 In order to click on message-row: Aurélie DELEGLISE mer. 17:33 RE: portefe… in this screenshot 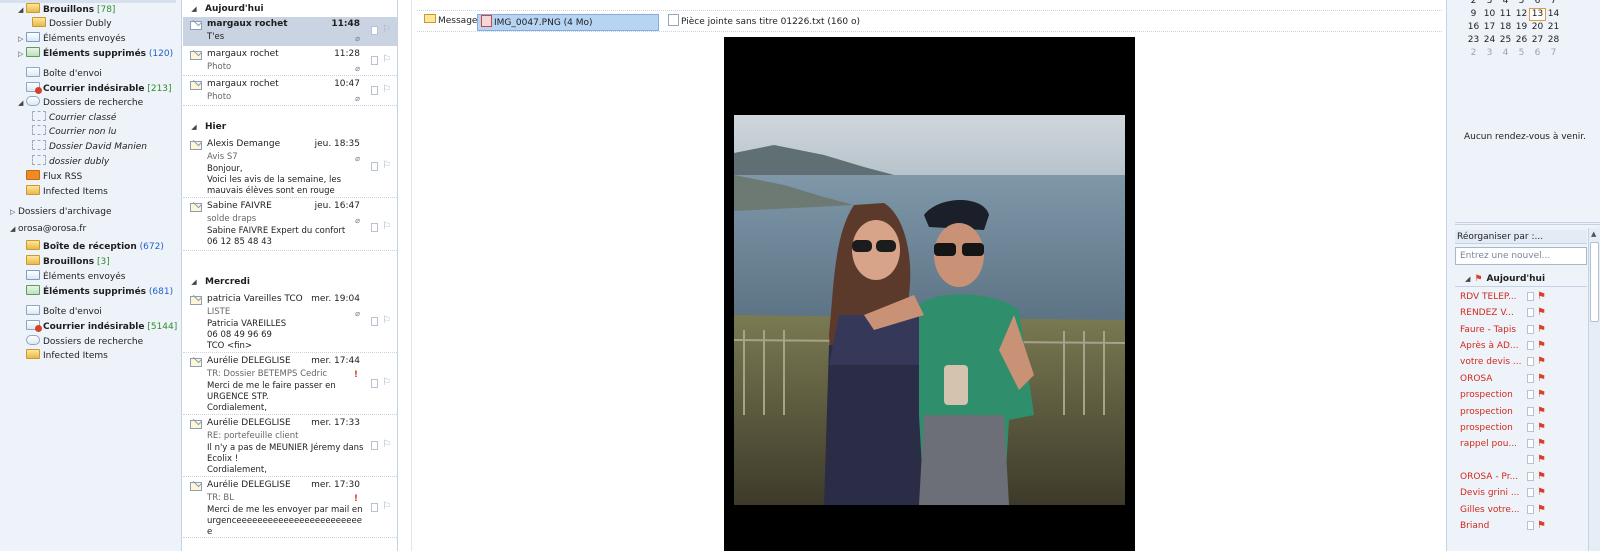, I will do `click(290, 446)`.